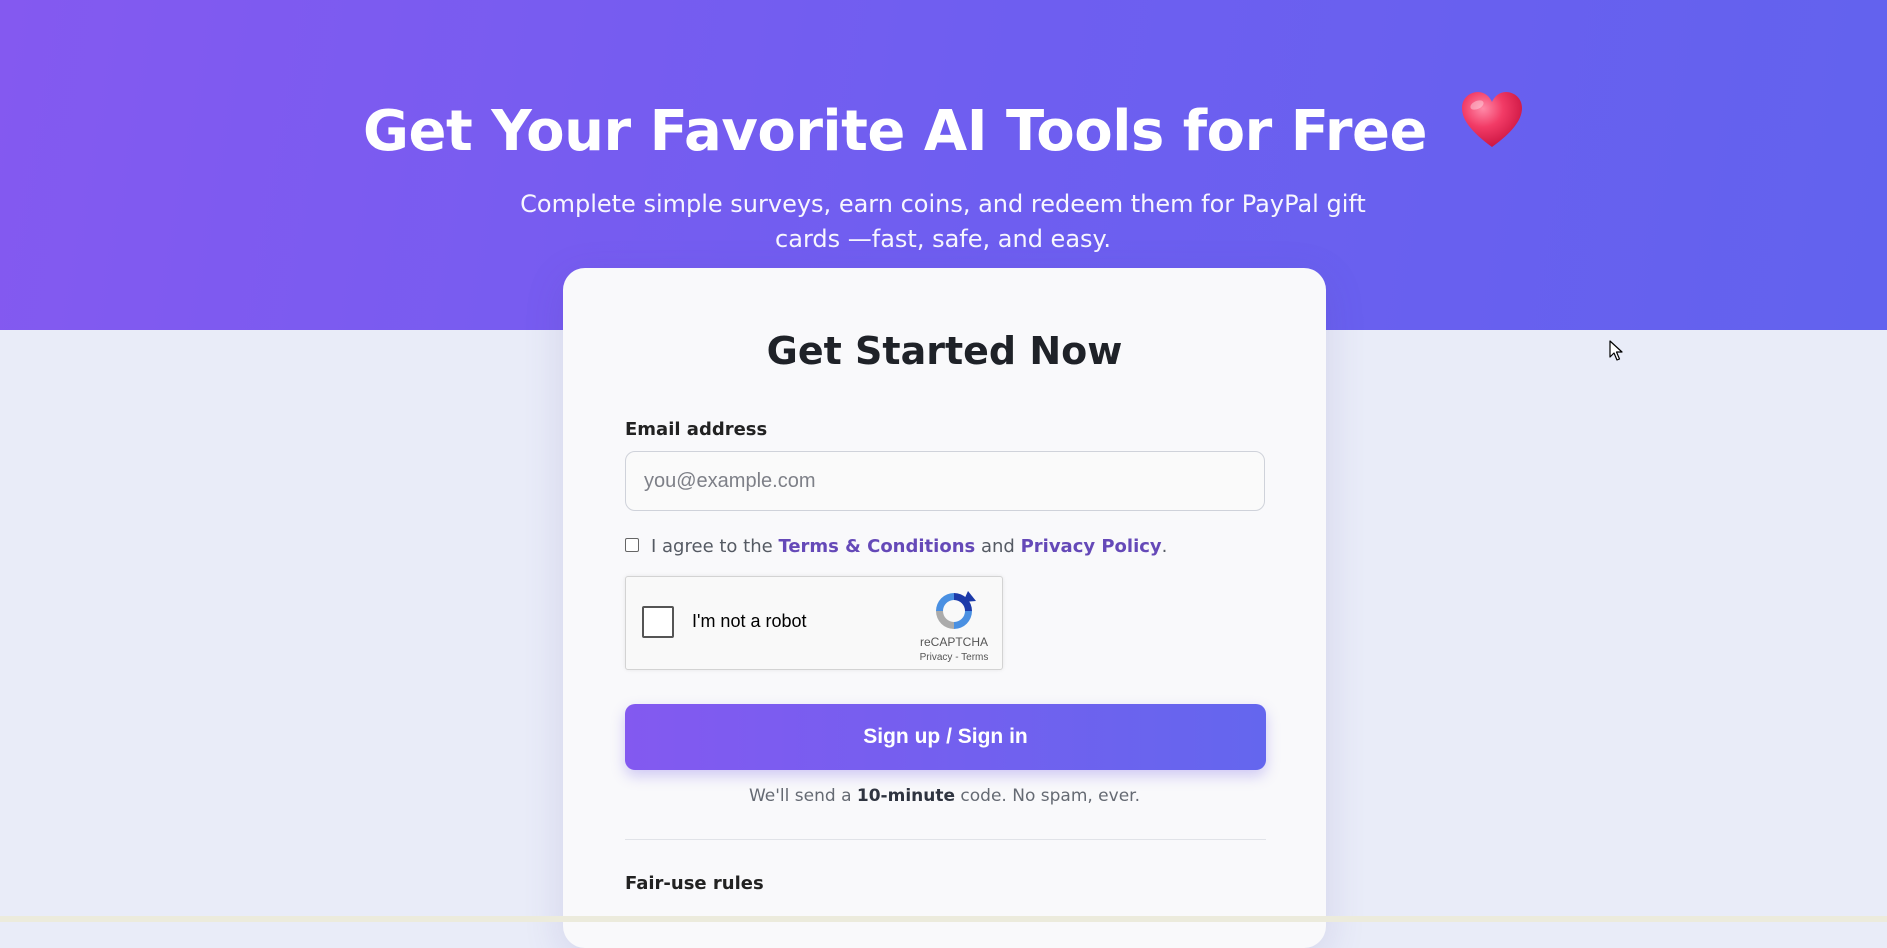 Image resolution: width=1887 pixels, height=948 pixels. I want to click on recaptcha-links: Privacy - Terms, so click(954, 657).